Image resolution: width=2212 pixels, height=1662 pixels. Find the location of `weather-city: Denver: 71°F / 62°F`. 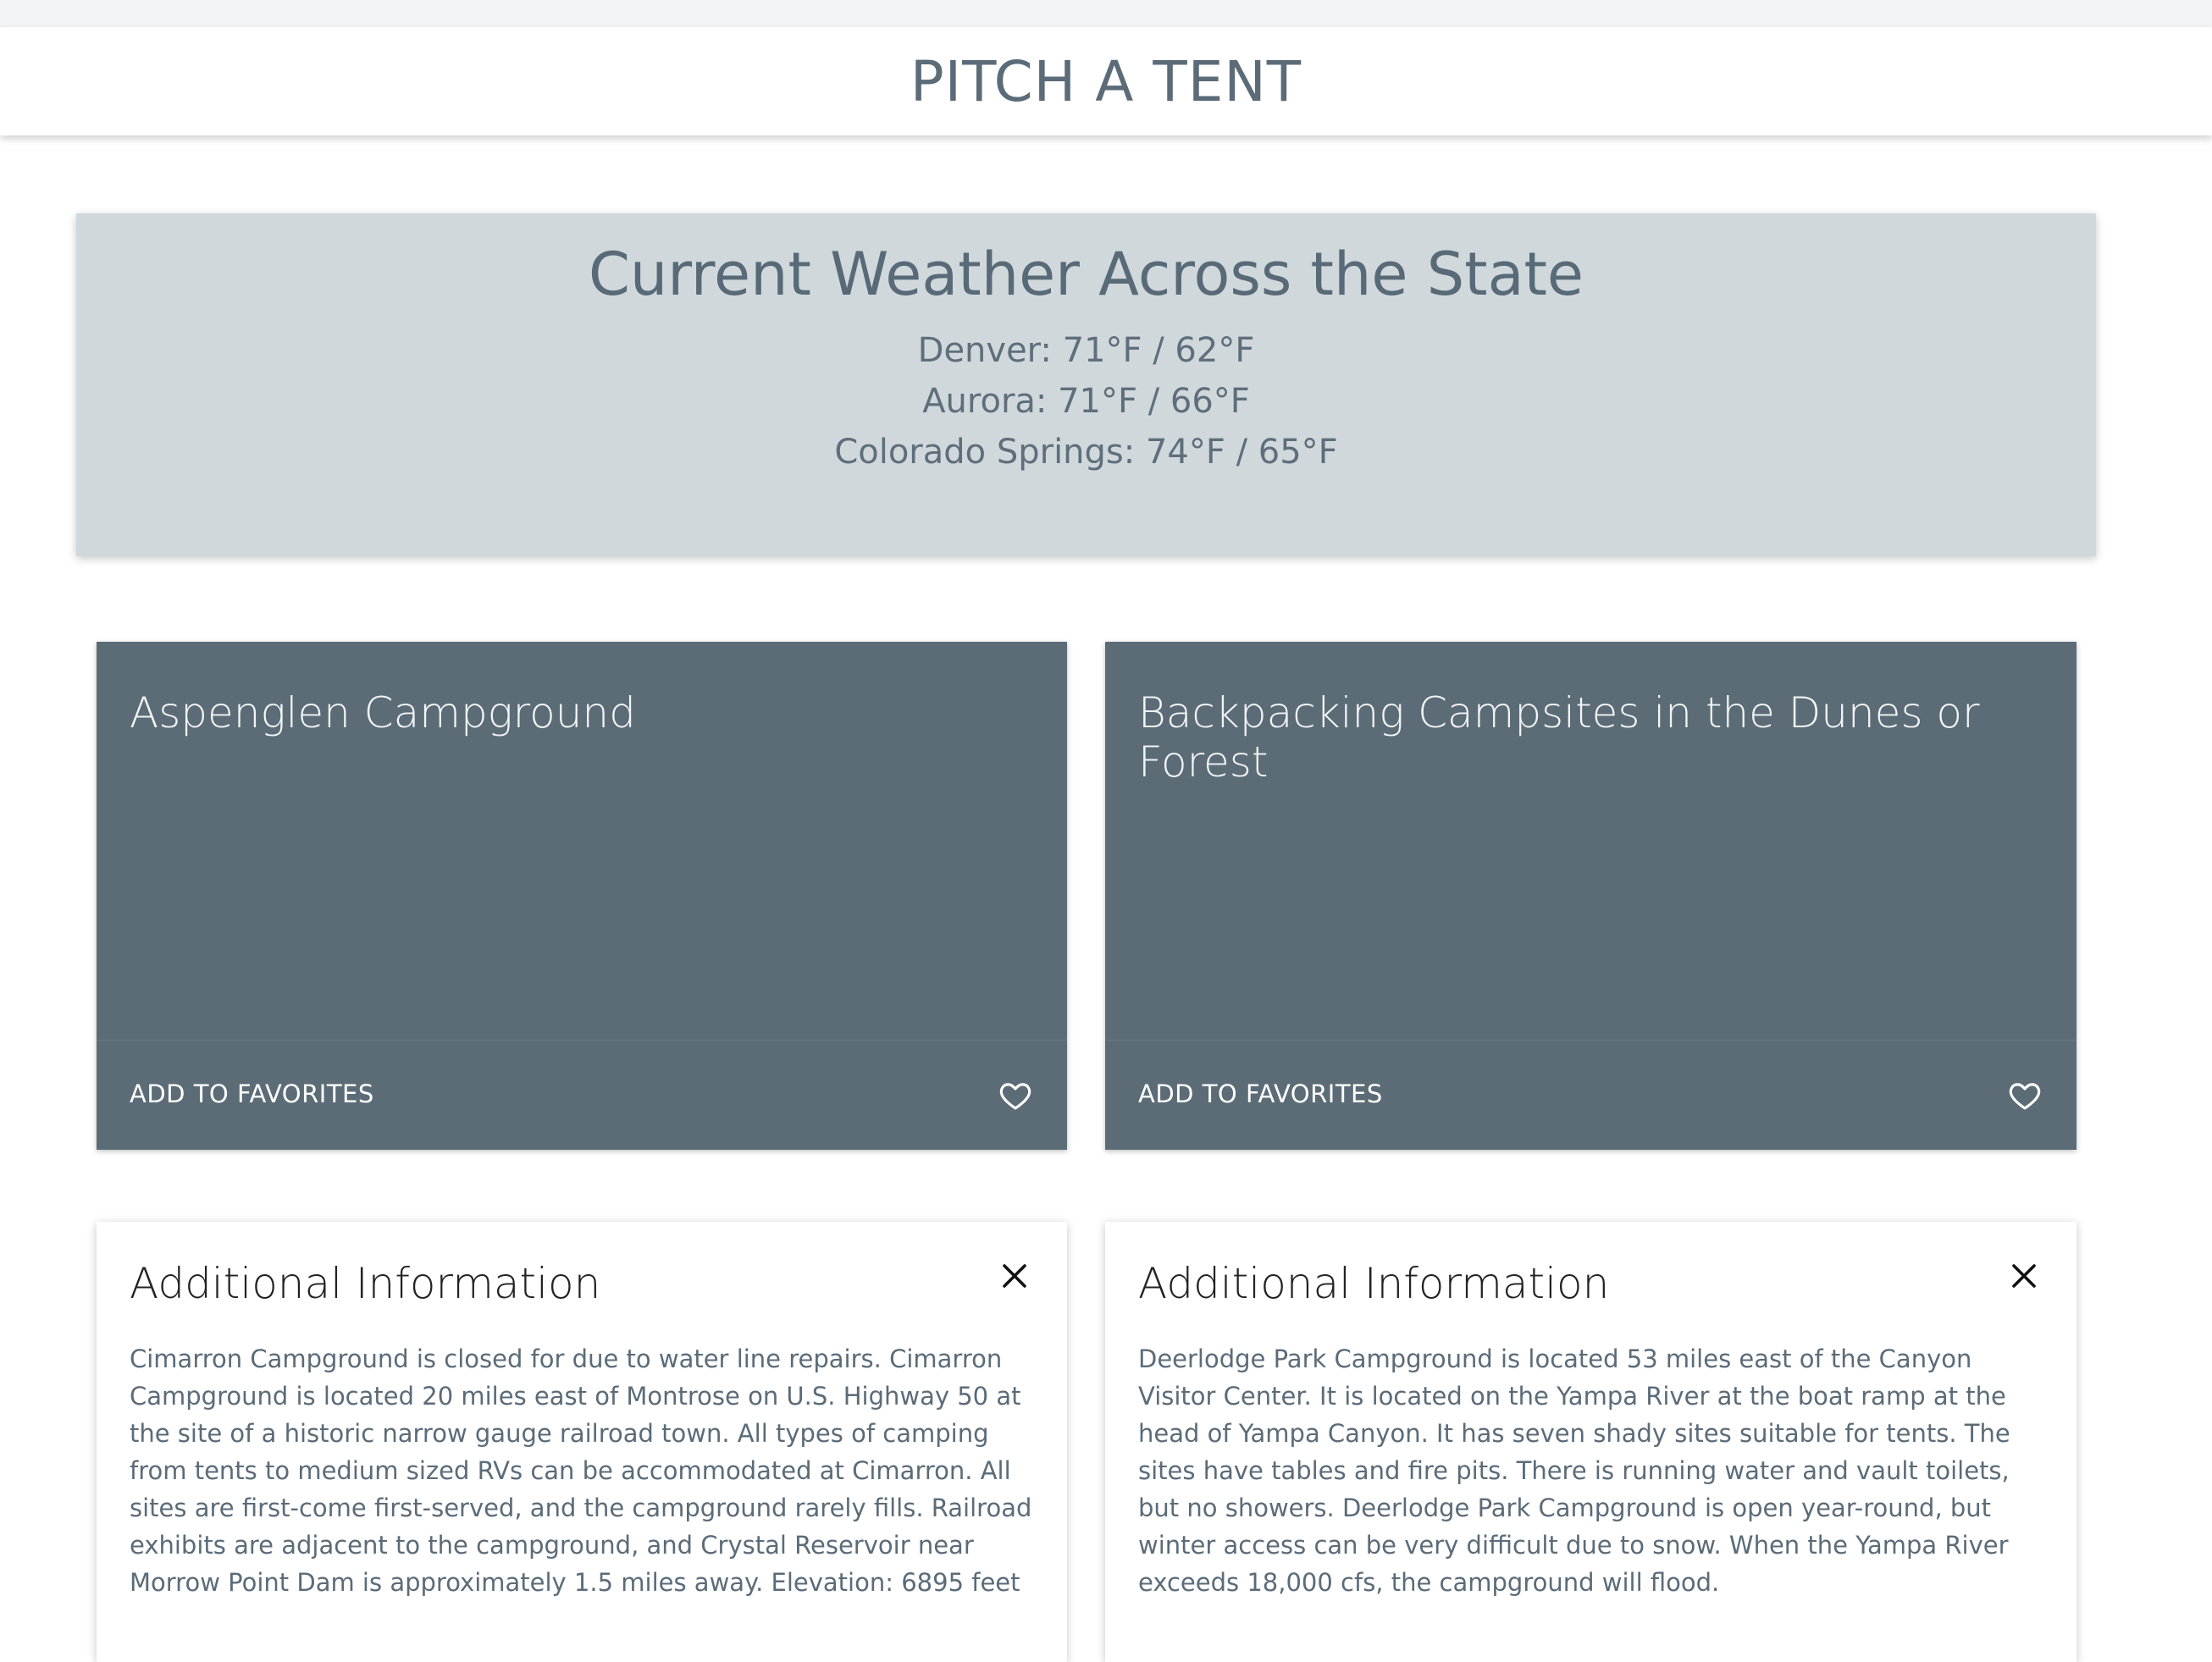

weather-city: Denver: 71°F / 62°F is located at coordinates (1086, 350).